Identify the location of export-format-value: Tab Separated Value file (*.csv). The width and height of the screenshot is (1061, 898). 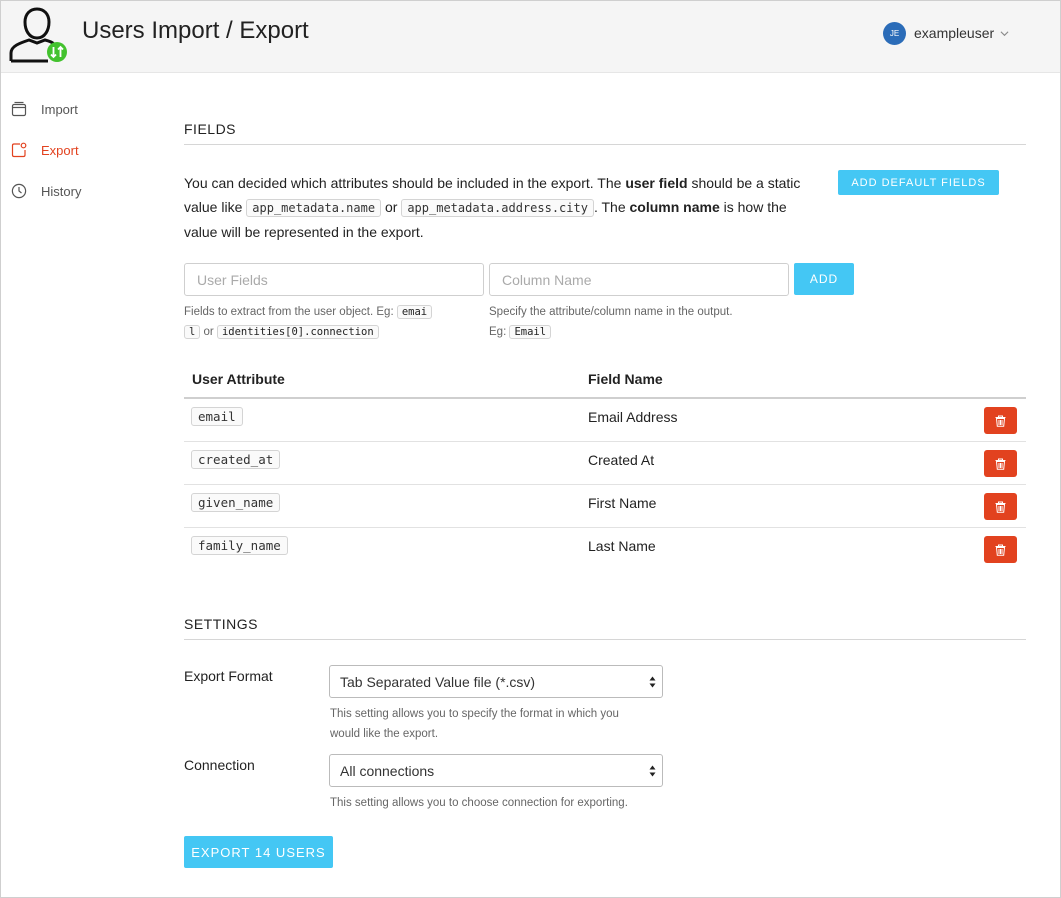
(438, 681).